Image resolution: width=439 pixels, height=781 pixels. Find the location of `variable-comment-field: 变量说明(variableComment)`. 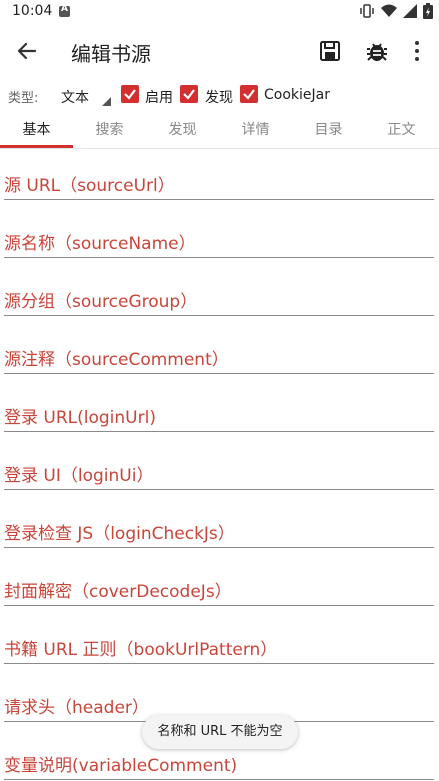

variable-comment-field: 变量说明(variableComment) is located at coordinates (219, 764).